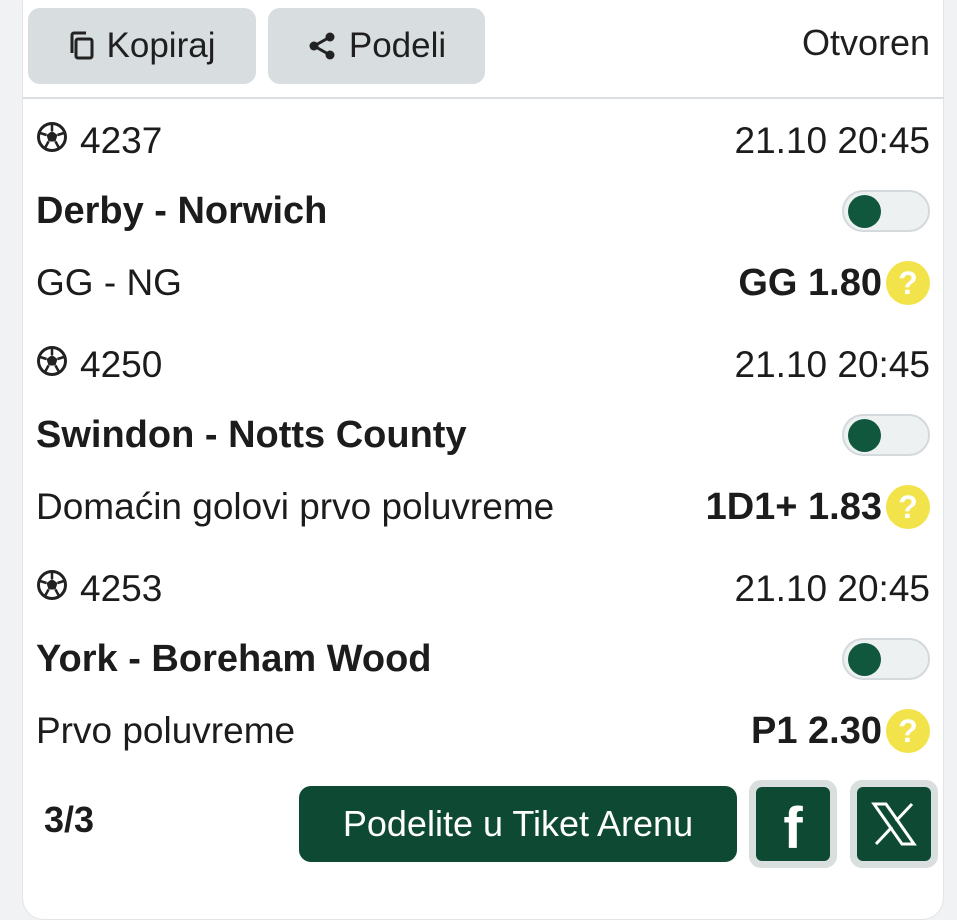 The height and width of the screenshot is (920, 957). What do you see at coordinates (322, 46) in the screenshot?
I see `share-icon` at bounding box center [322, 46].